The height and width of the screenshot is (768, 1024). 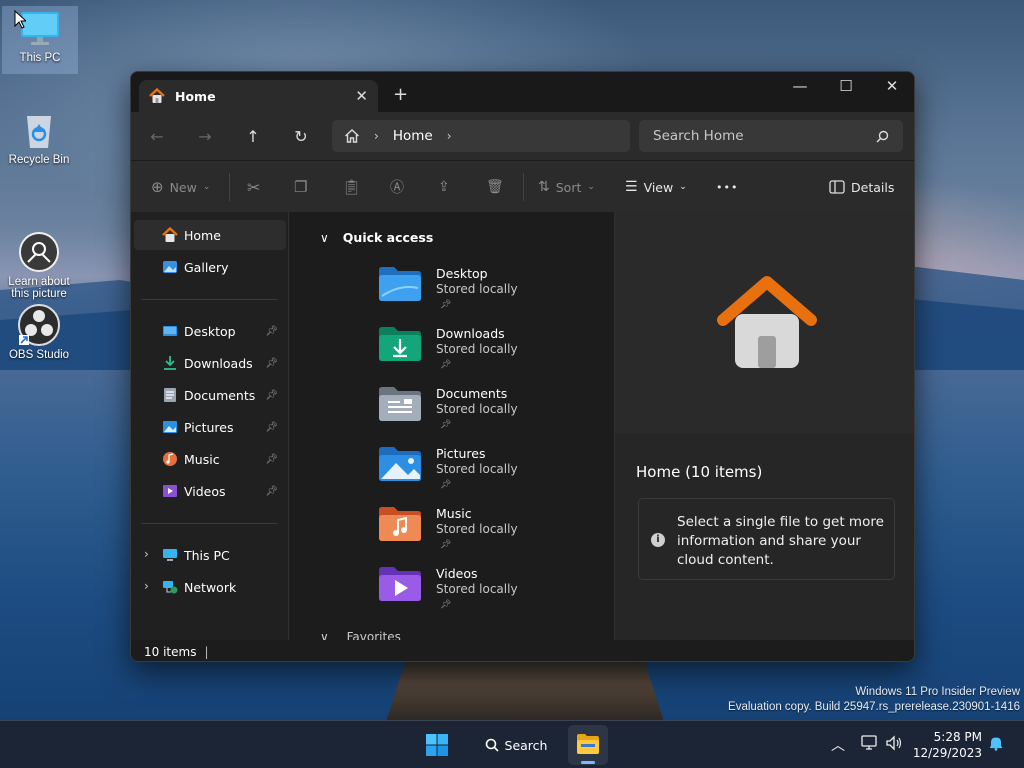 I want to click on taskbar-file-explorer, so click(x=588, y=745).